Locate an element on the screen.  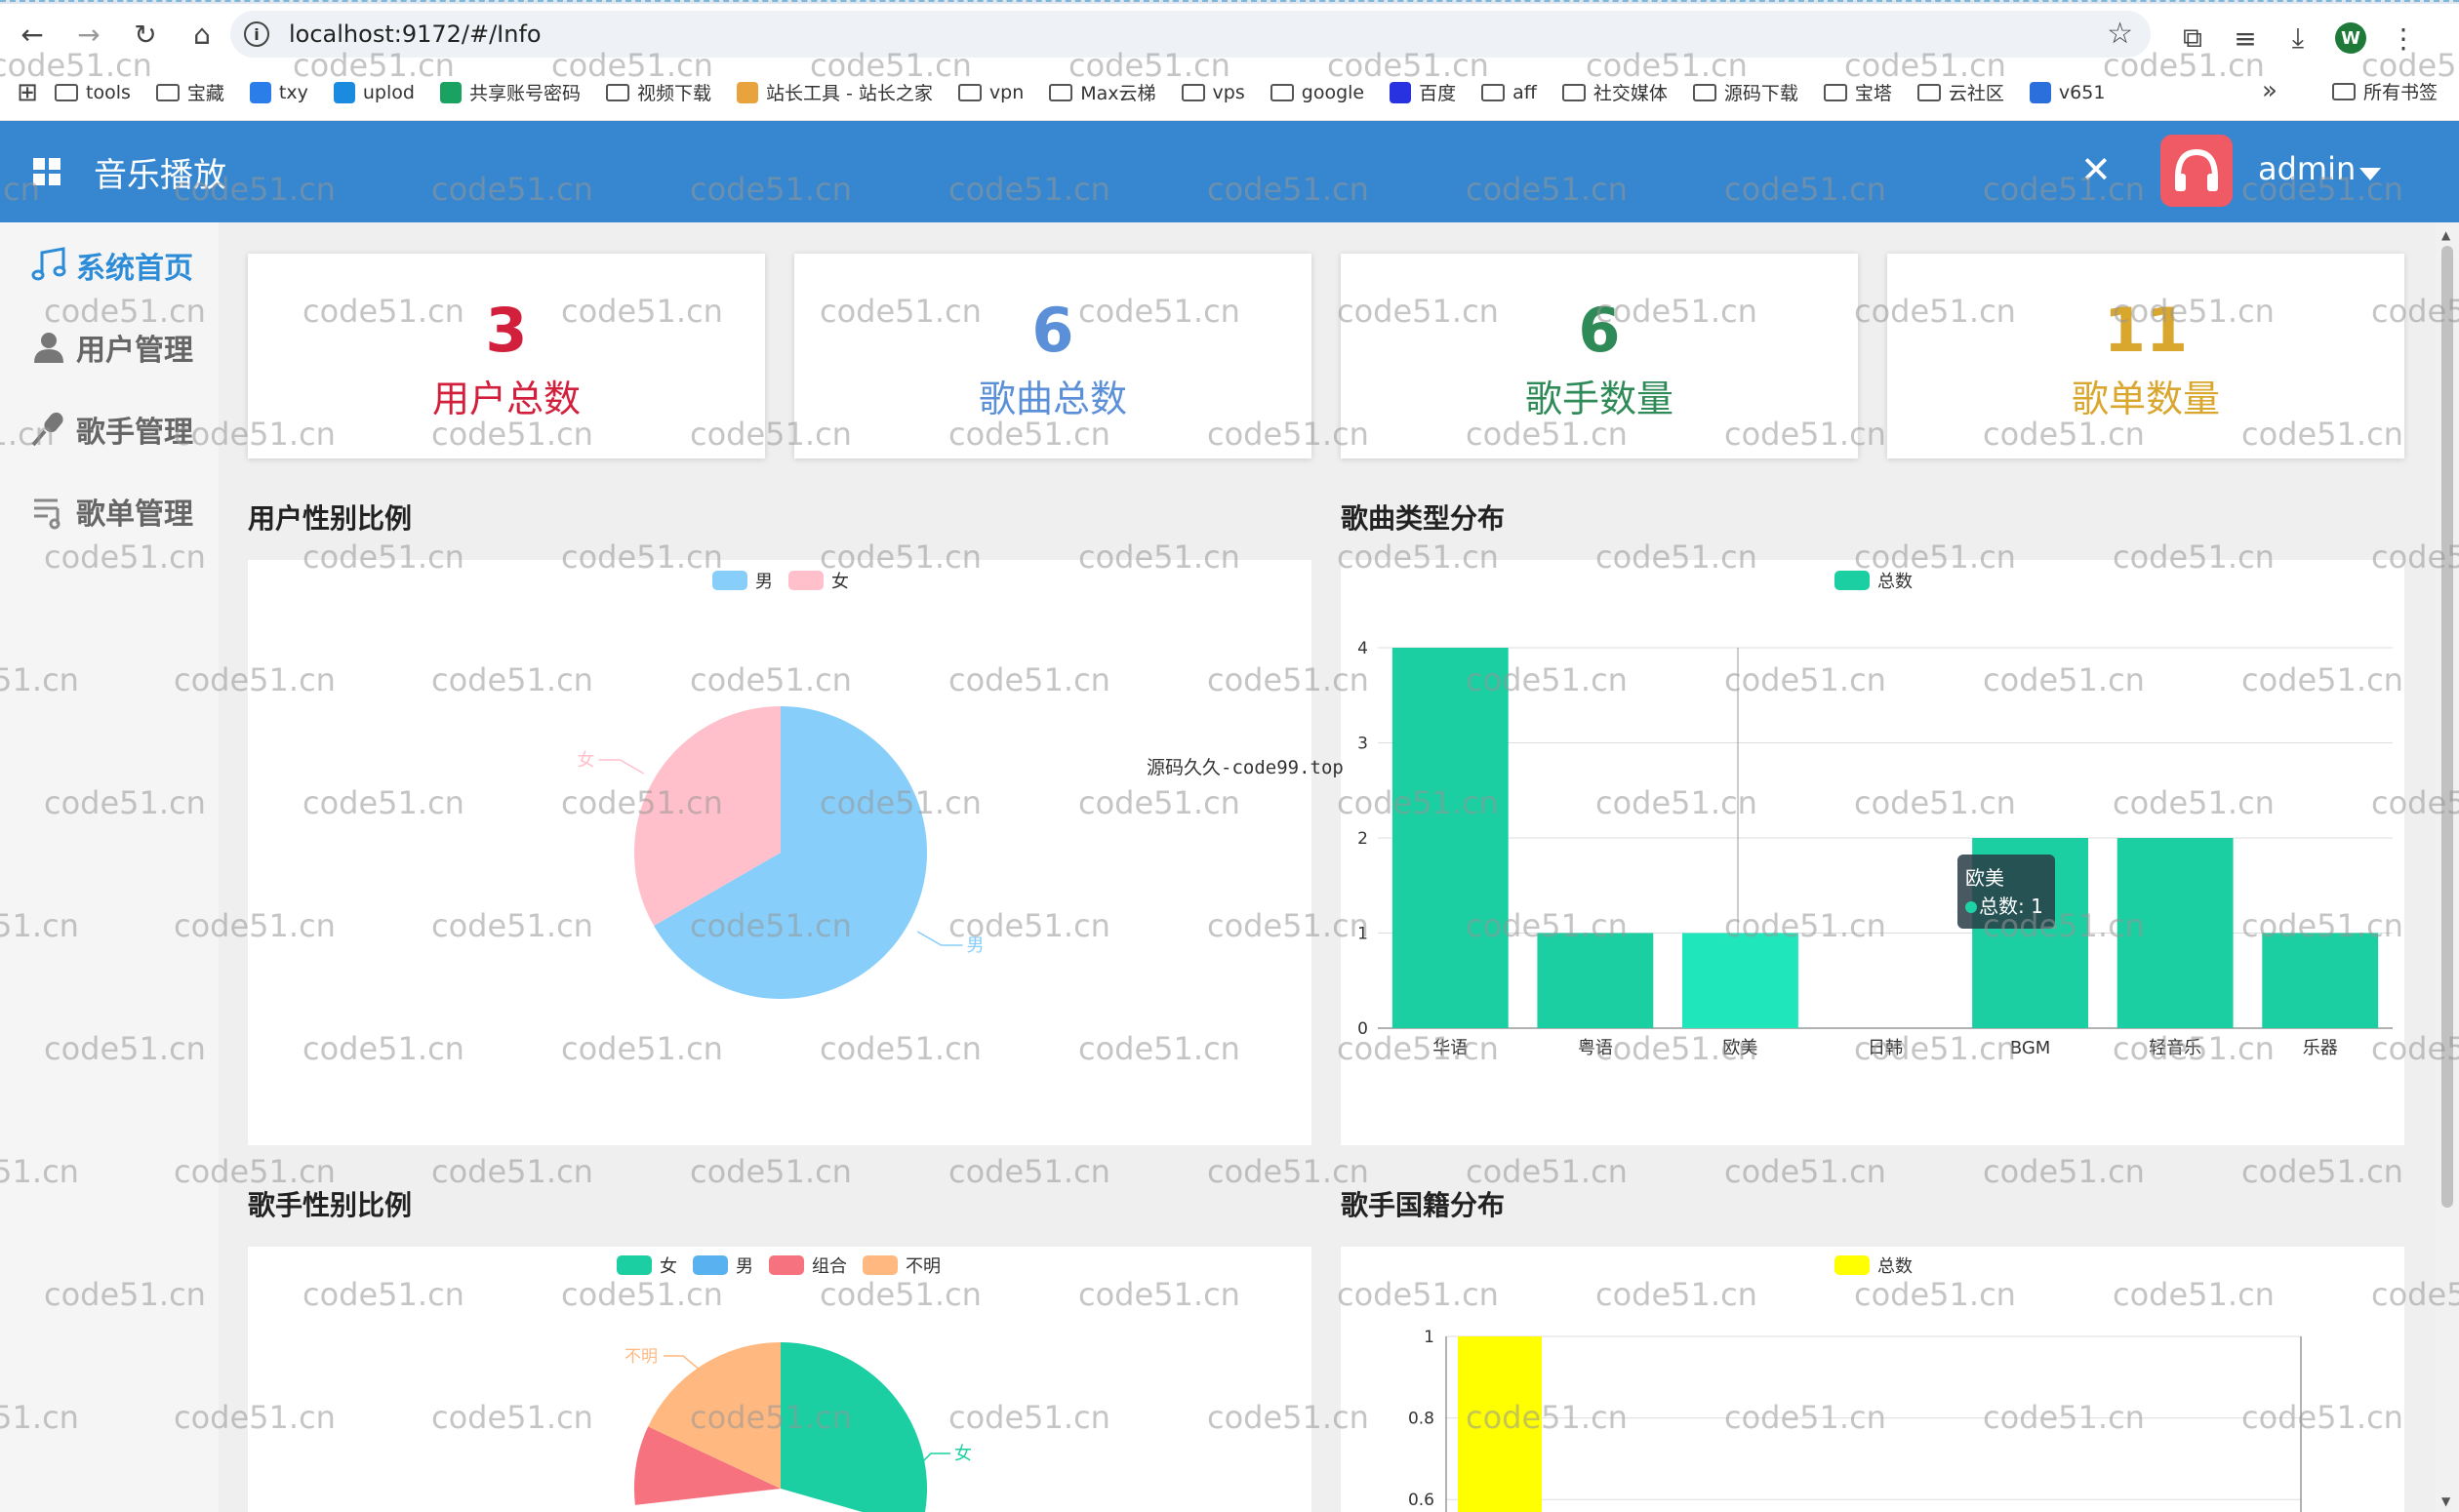
apps-grid-icon: ⊞ is located at coordinates (27, 92).